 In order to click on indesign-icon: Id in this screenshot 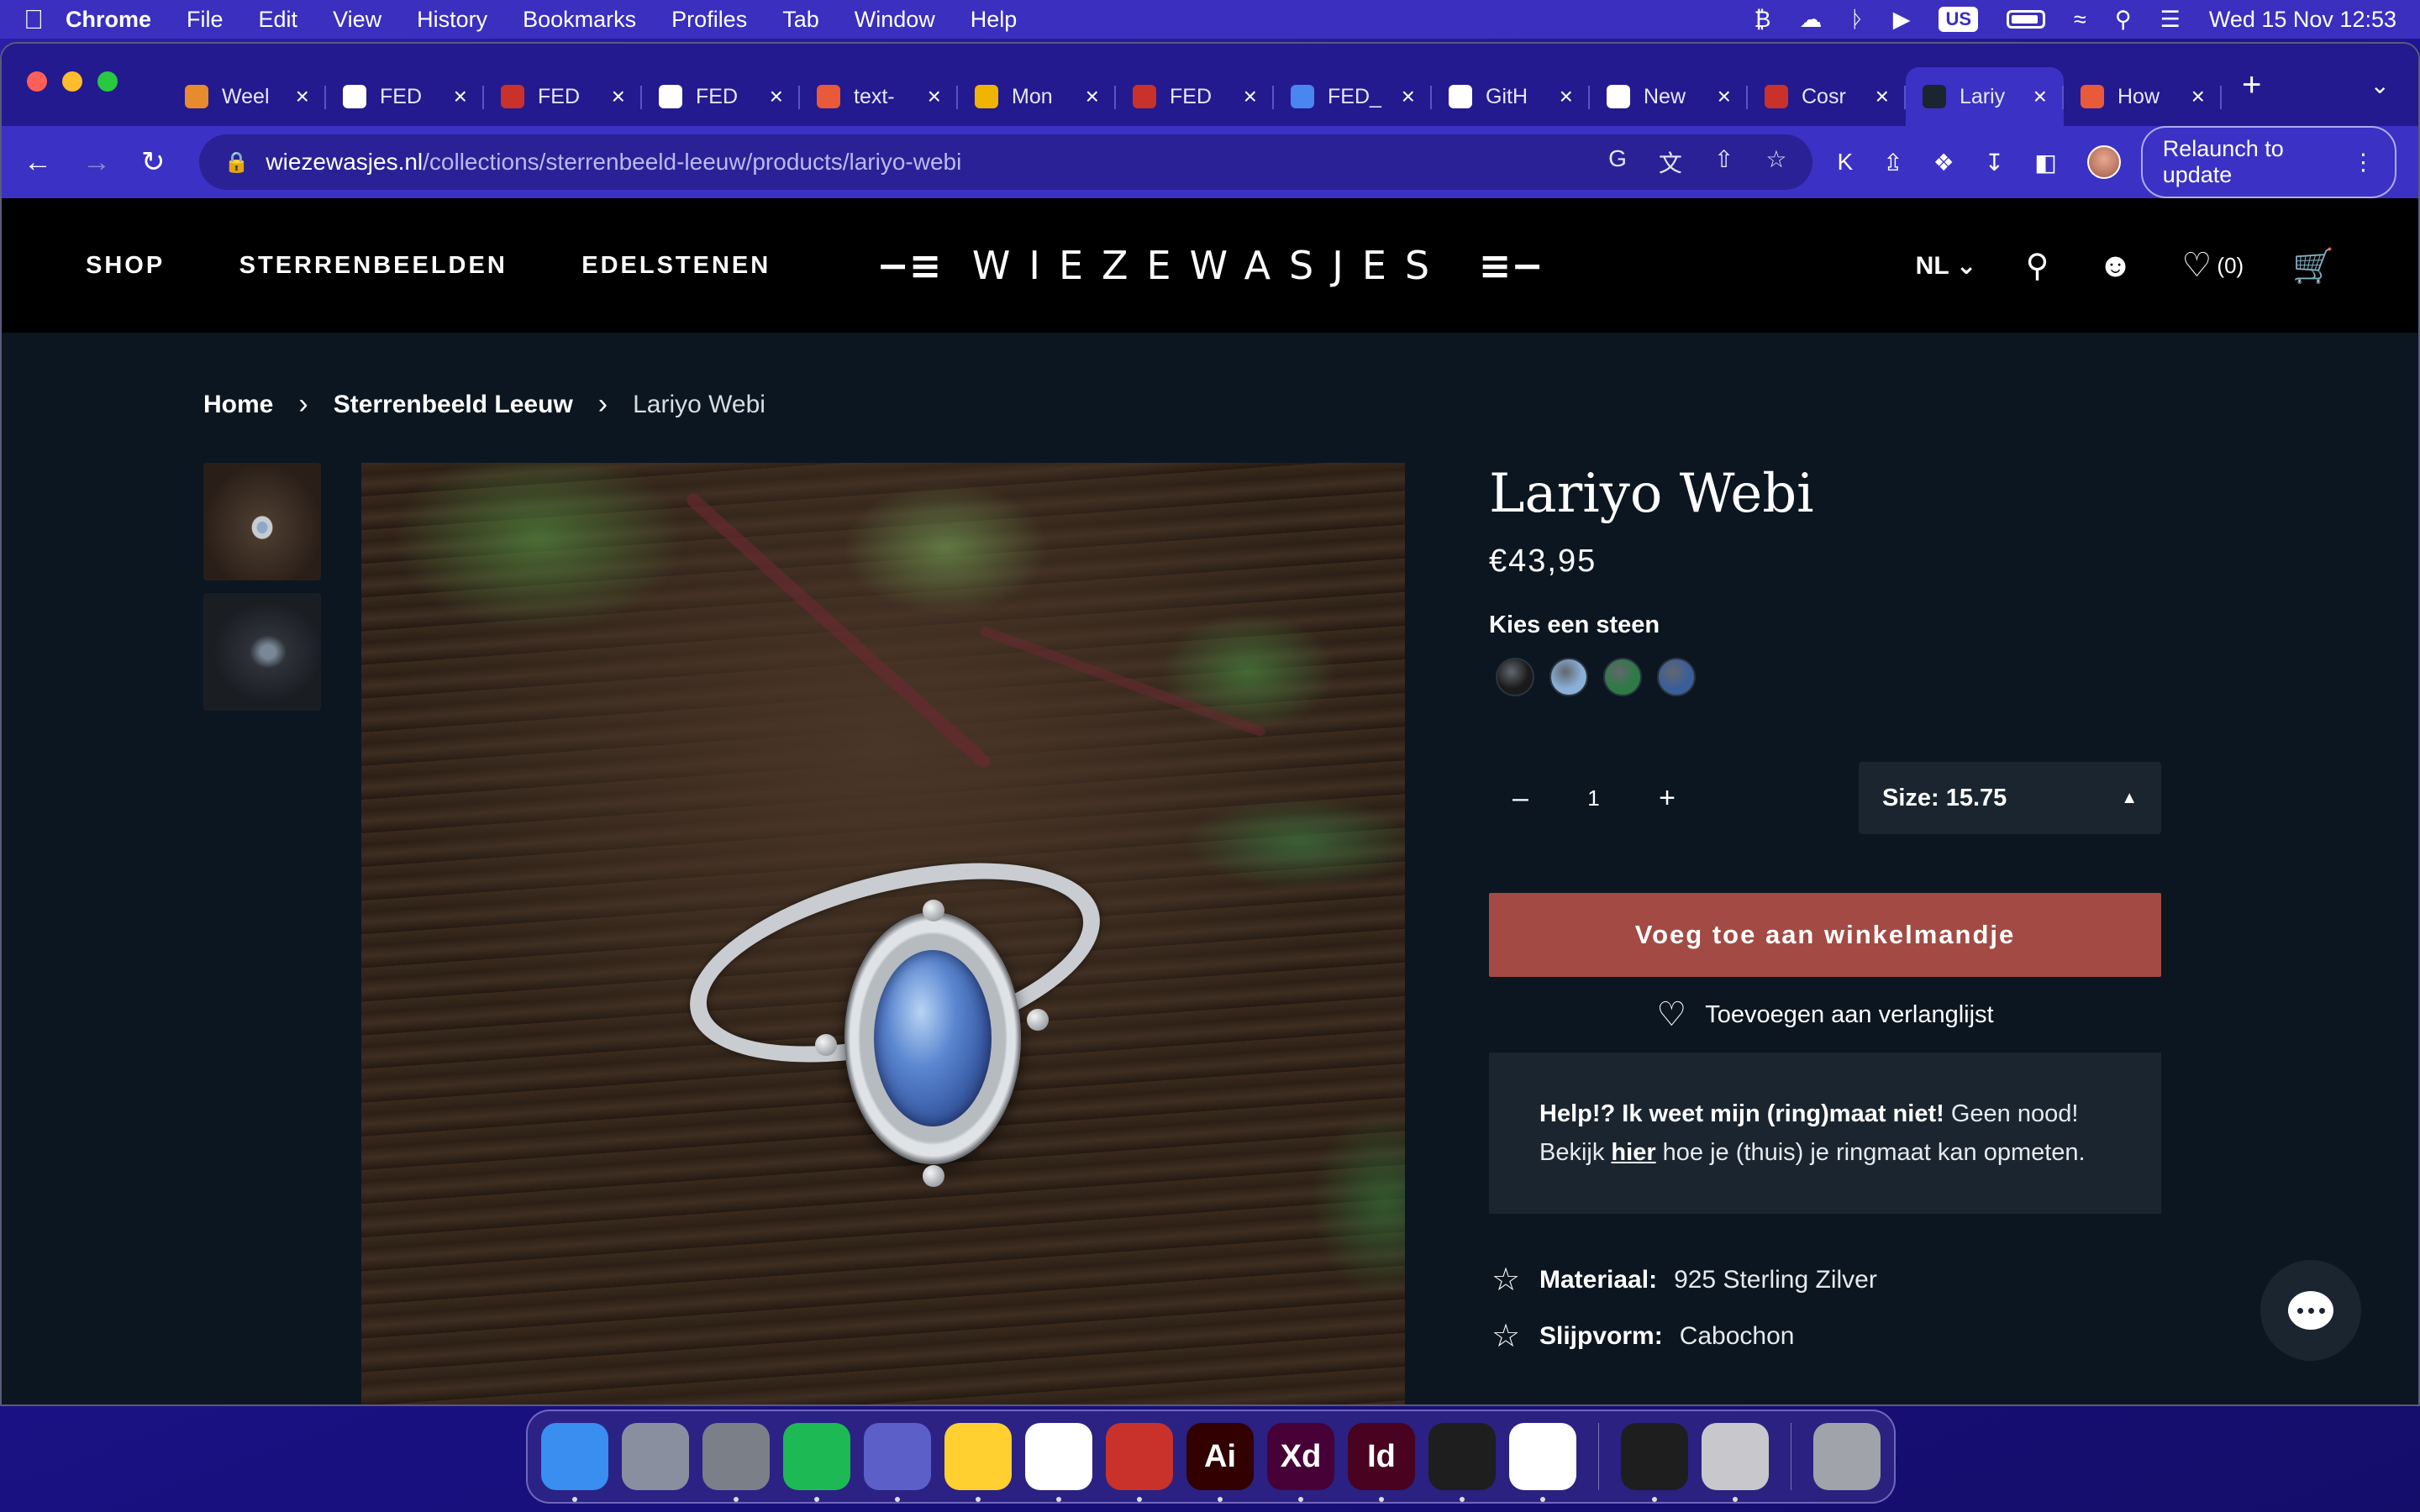, I will do `click(1381, 1462)`.